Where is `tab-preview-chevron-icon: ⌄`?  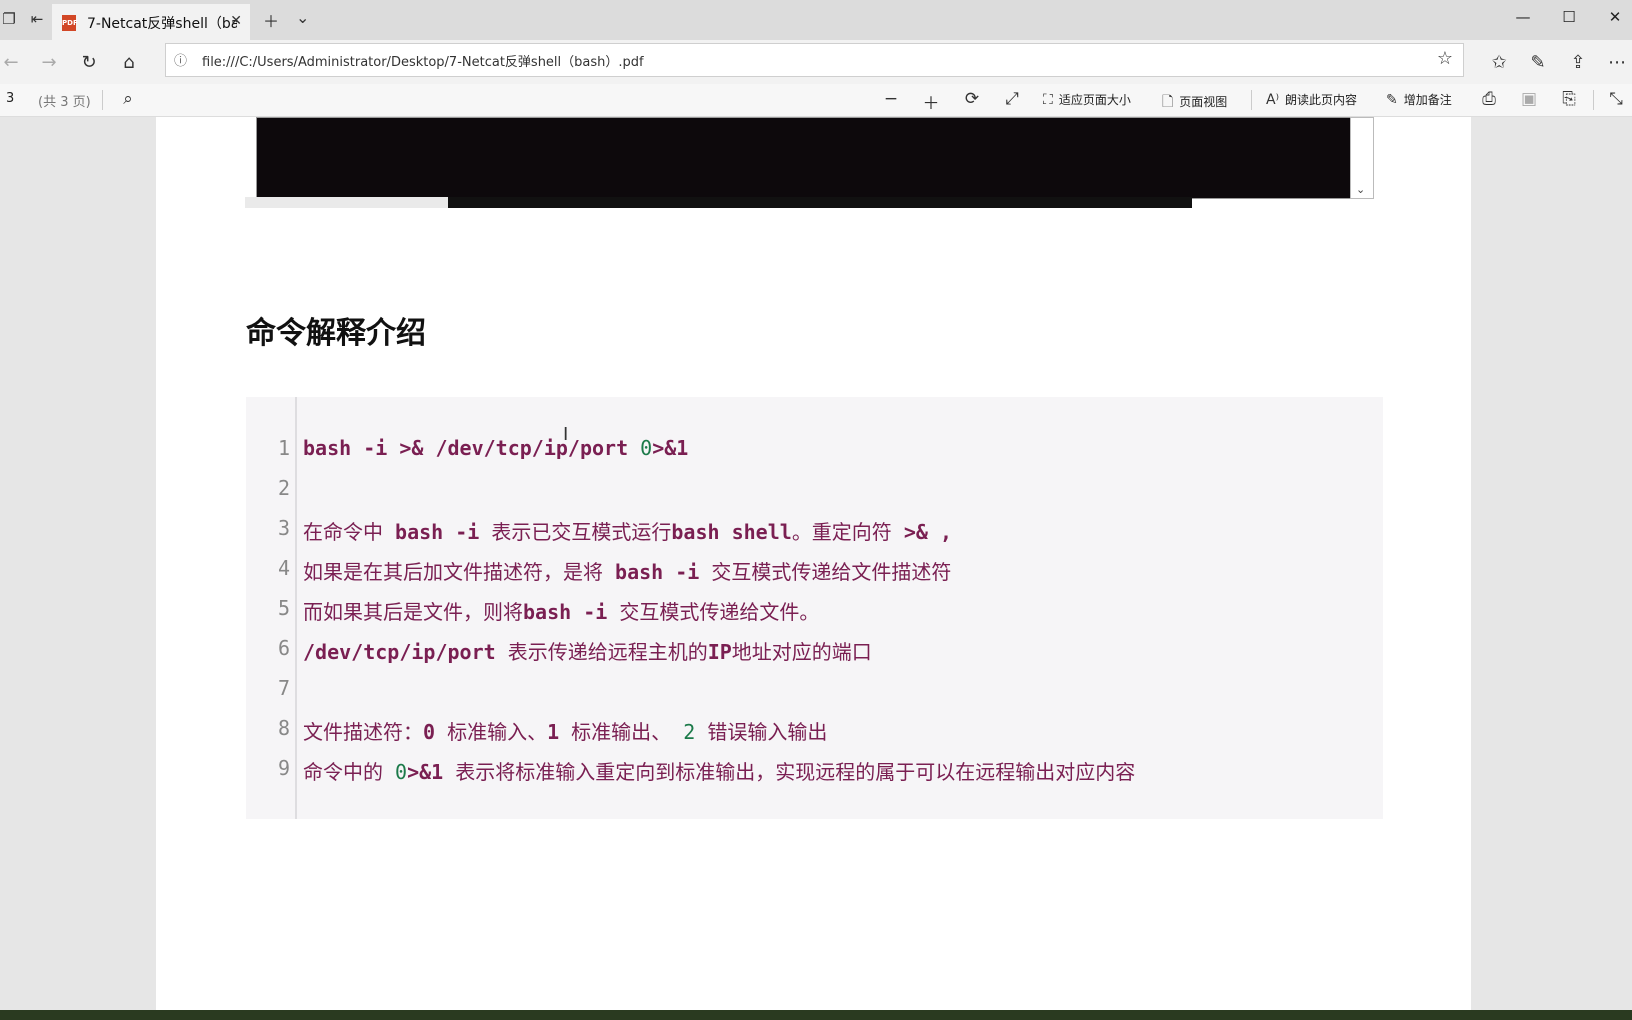
tab-preview-chevron-icon: ⌄ is located at coordinates (302, 17).